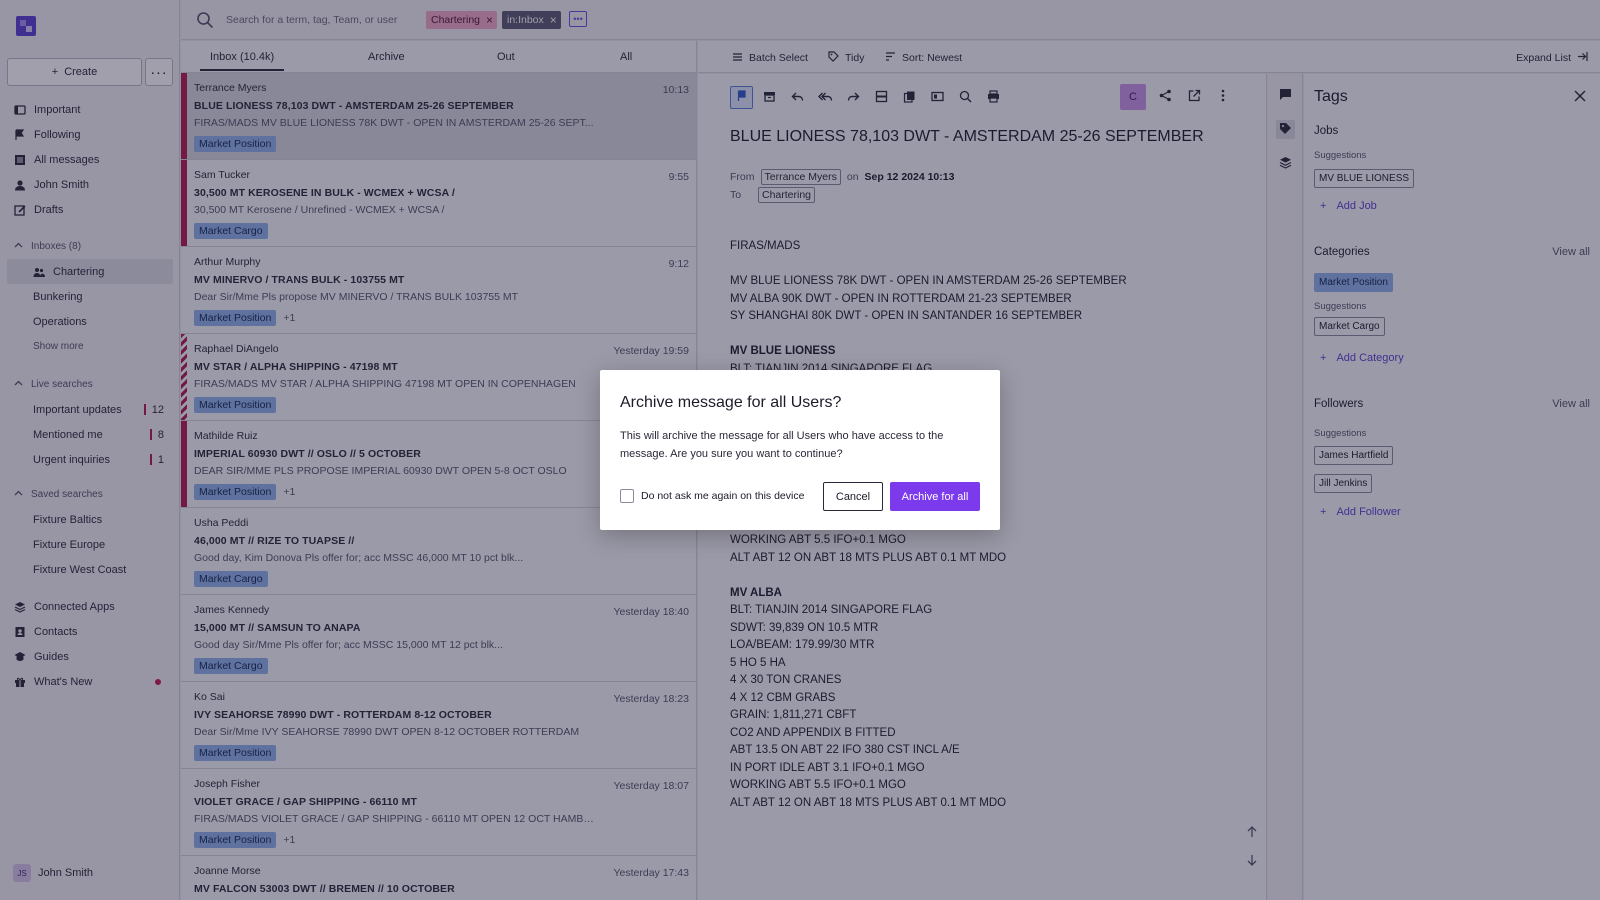 This screenshot has height=900, width=1600. I want to click on dont-ask-again-option: Do not ask me again on this device, so click(712, 496).